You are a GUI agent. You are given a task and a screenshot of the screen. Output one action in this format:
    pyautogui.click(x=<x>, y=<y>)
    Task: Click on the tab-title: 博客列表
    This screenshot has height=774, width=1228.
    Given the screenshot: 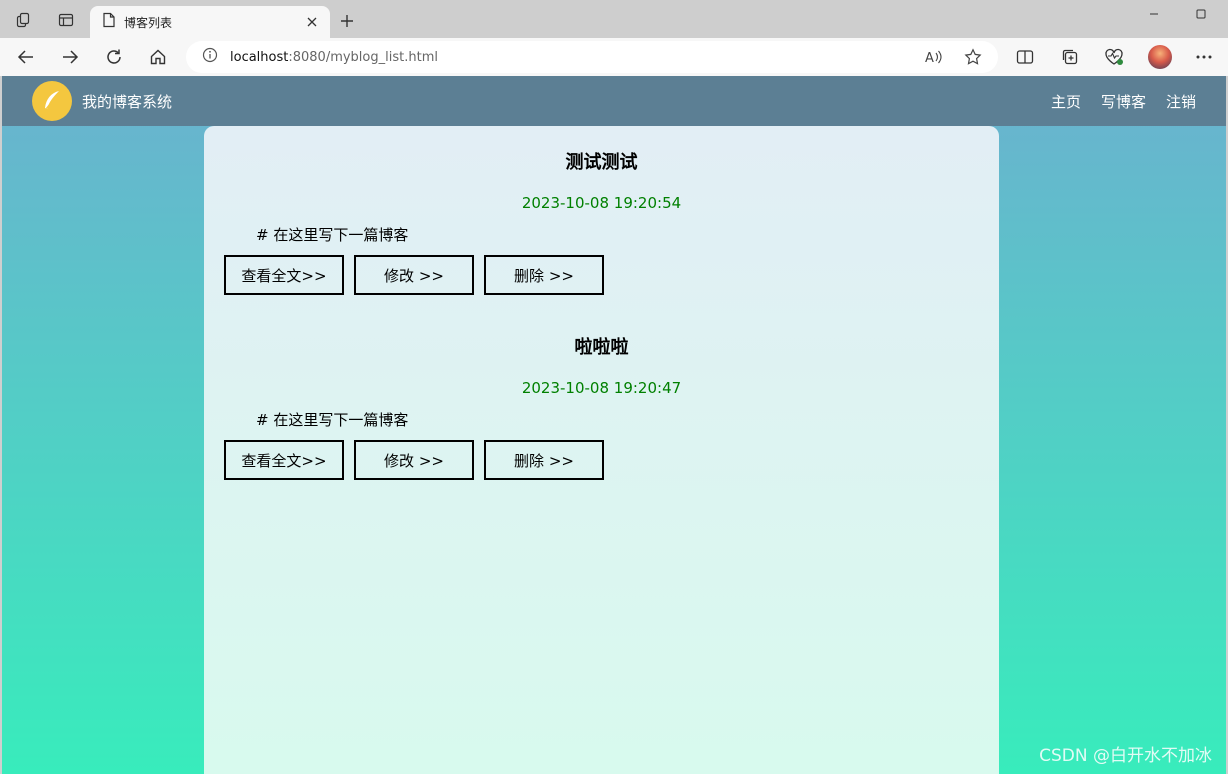 What is the action you would take?
    pyautogui.click(x=148, y=22)
    